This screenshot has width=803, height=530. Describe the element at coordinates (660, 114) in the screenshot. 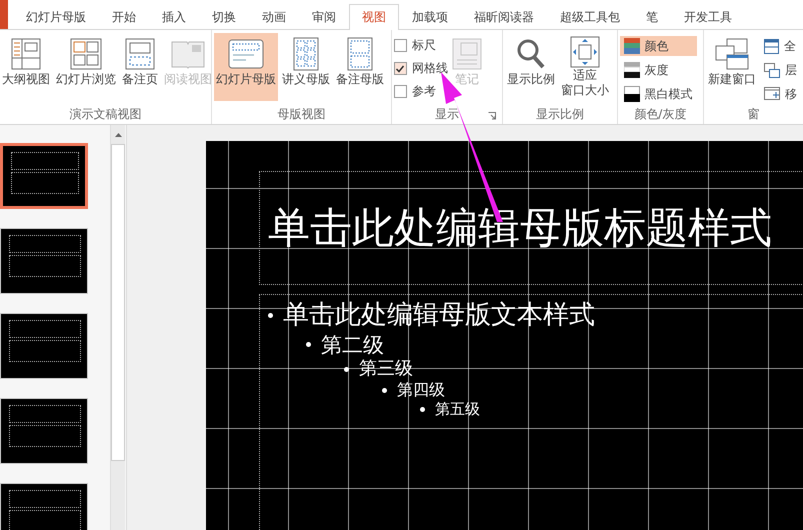

I see `group-label: 颜色/灰度` at that location.